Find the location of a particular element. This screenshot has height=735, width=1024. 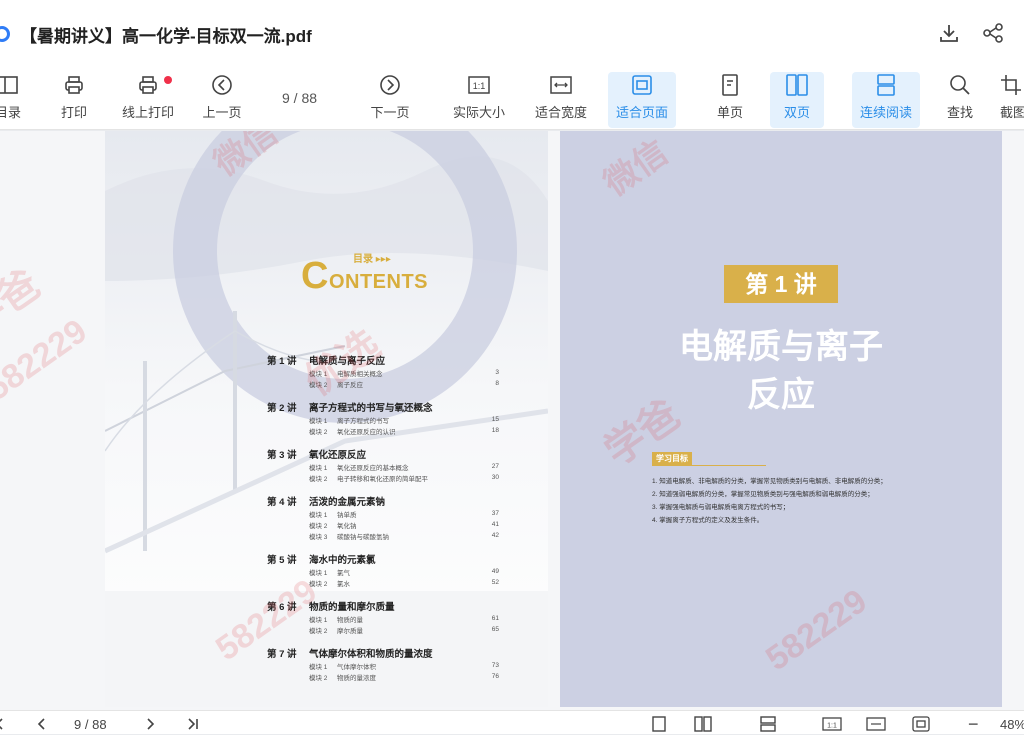

learning-goal-item: 3. 掌握强电解质与弱电解质电离方程式的书写； is located at coordinates (721, 507).